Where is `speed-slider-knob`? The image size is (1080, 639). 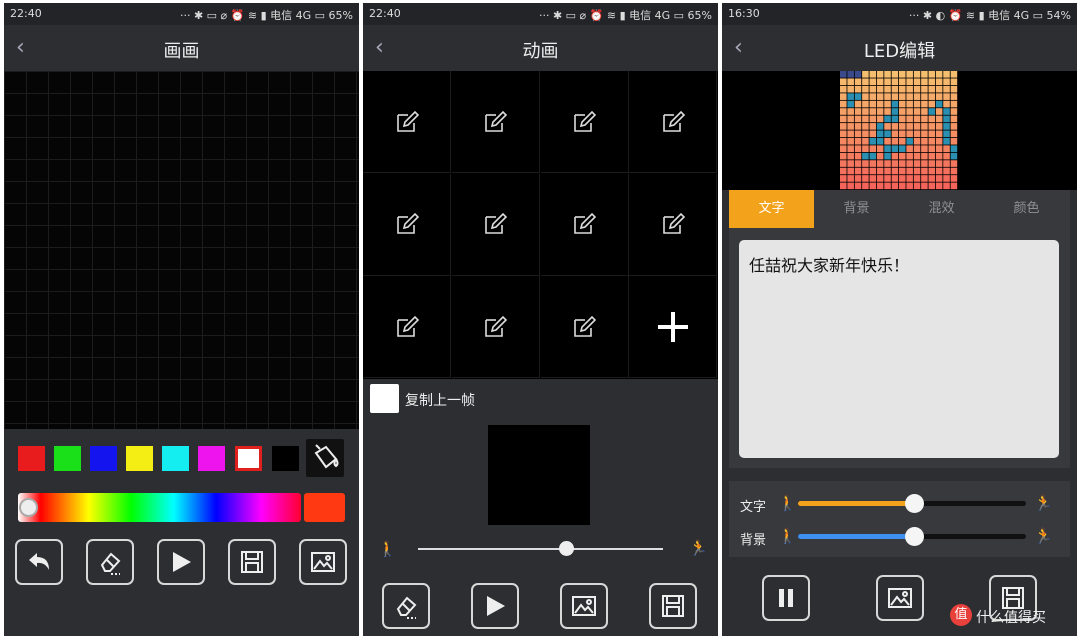 speed-slider-knob is located at coordinates (566, 548).